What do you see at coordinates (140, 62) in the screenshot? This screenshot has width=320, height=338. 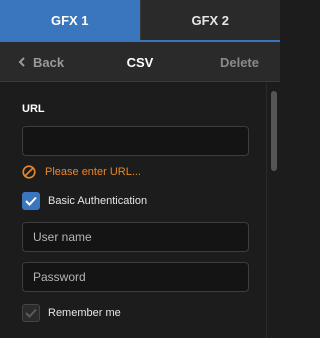 I see `header-bar: Back CSV Delete` at bounding box center [140, 62].